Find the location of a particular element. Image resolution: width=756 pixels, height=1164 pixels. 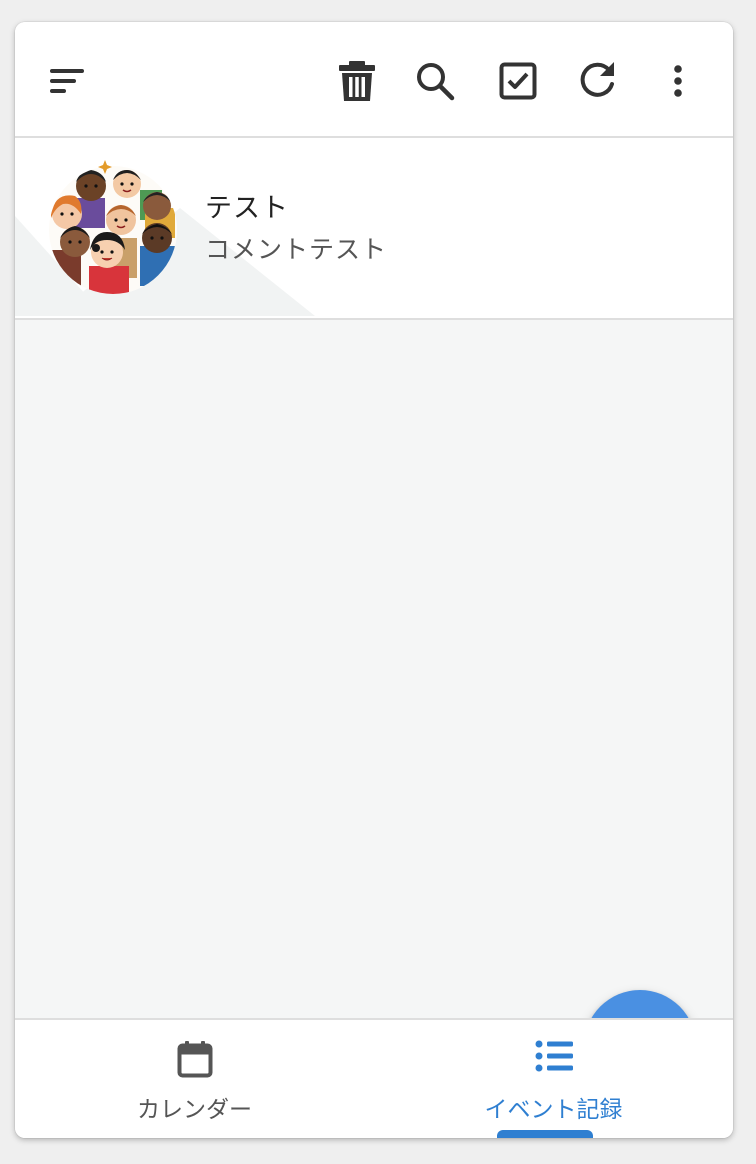

nav-item-calendar: カレンダー is located at coordinates (194, 1079).